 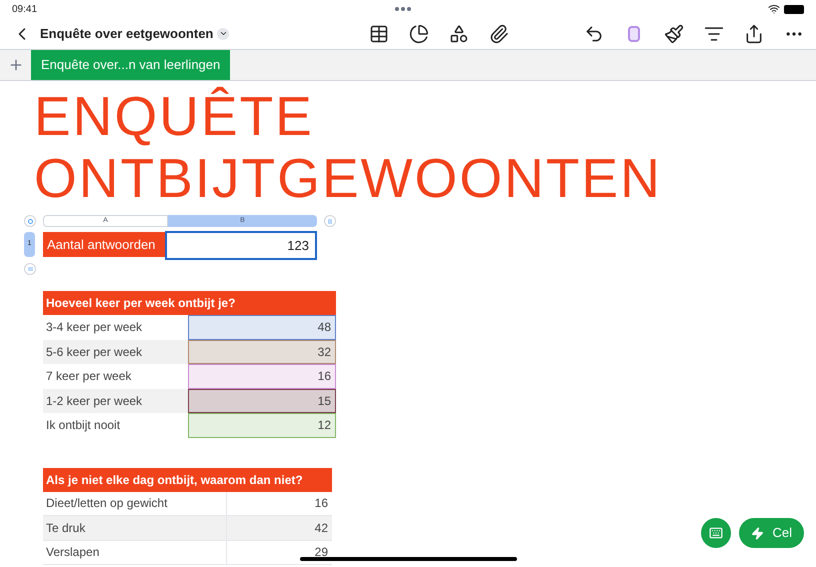 I want to click on keyboard-icon, so click(x=716, y=533).